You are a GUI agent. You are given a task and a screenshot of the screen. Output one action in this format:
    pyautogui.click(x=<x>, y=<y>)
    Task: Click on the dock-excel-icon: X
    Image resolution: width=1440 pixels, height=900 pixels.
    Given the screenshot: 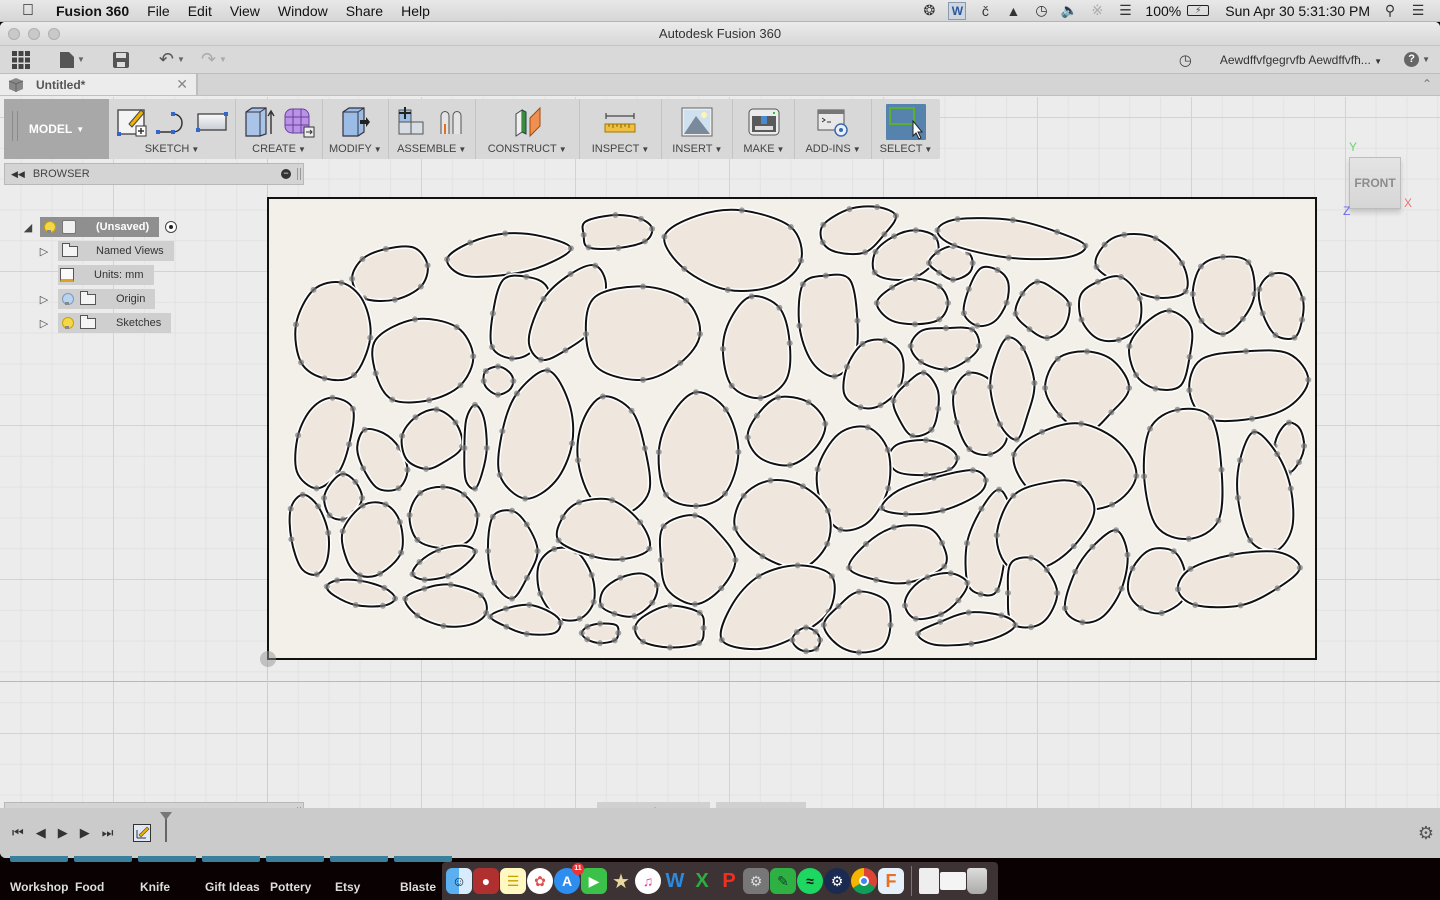 What is the action you would take?
    pyautogui.click(x=702, y=881)
    